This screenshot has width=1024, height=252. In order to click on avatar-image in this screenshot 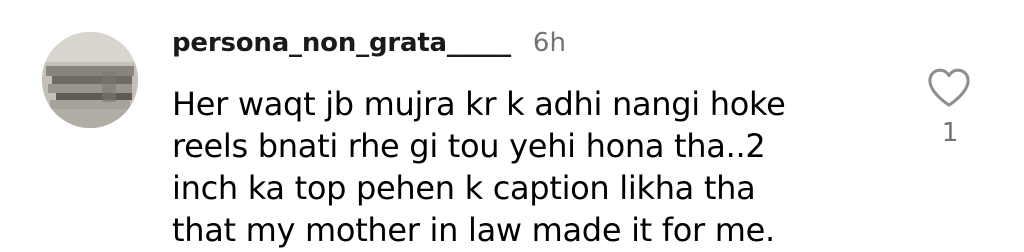, I will do `click(90, 80)`.